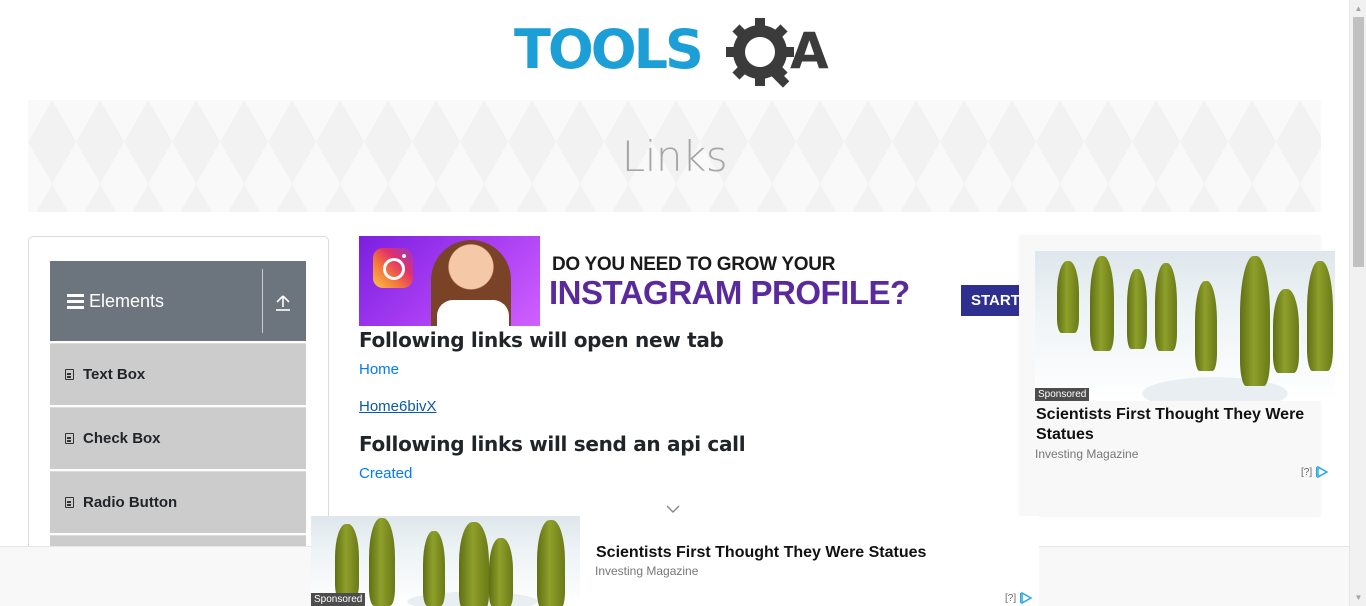 The height and width of the screenshot is (606, 1366). I want to click on link-home: Home, so click(679, 369).